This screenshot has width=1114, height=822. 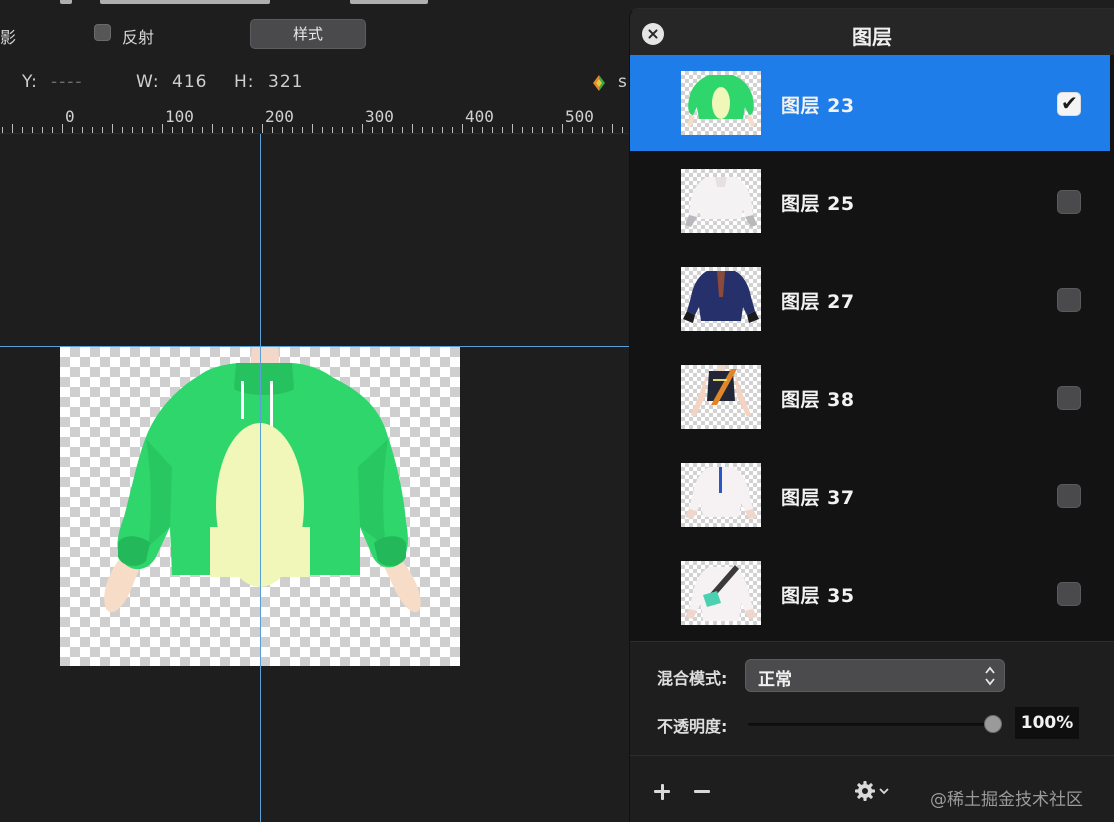 I want to click on ruler-label: 100, so click(x=179, y=116).